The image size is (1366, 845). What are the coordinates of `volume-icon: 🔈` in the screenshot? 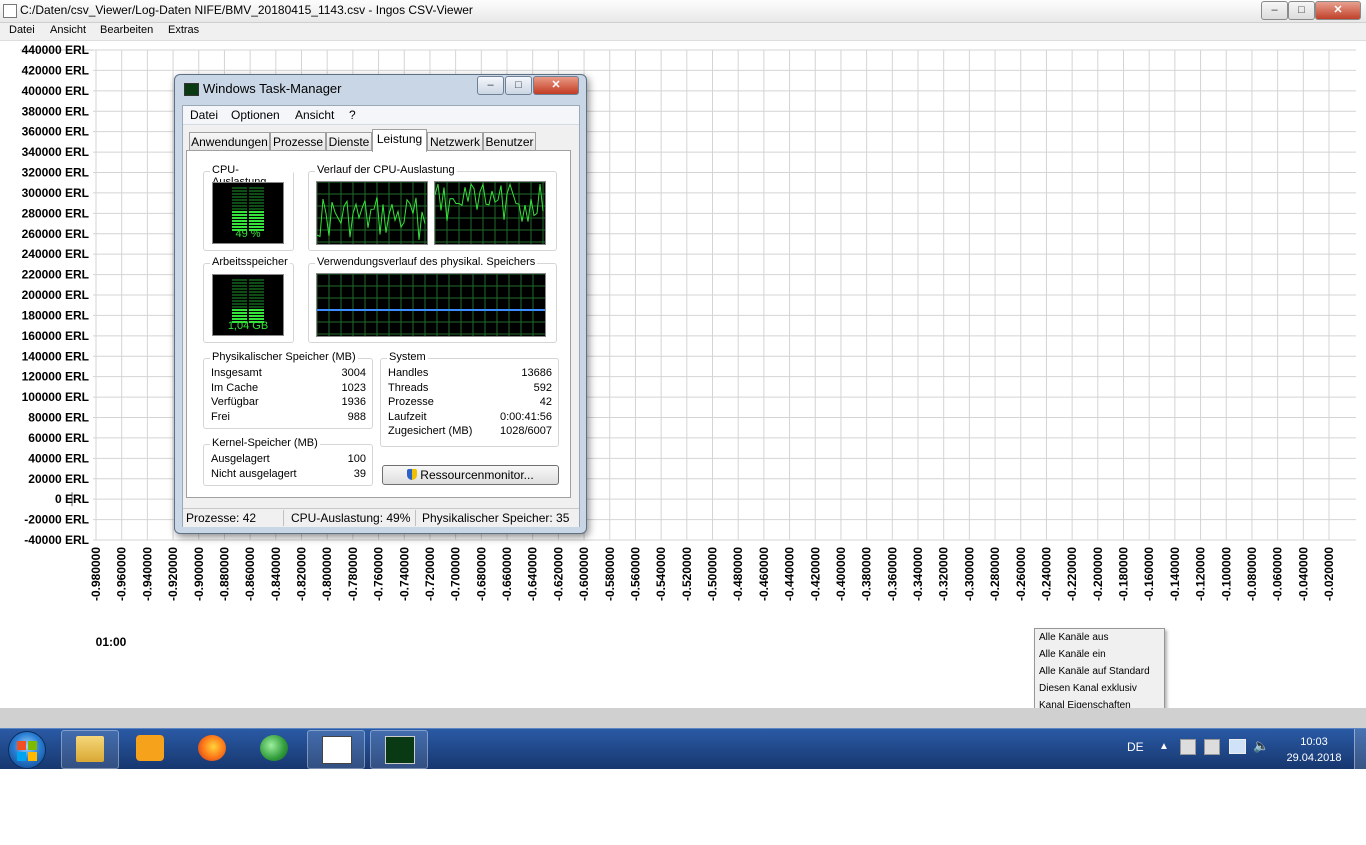 It's located at (1261, 746).